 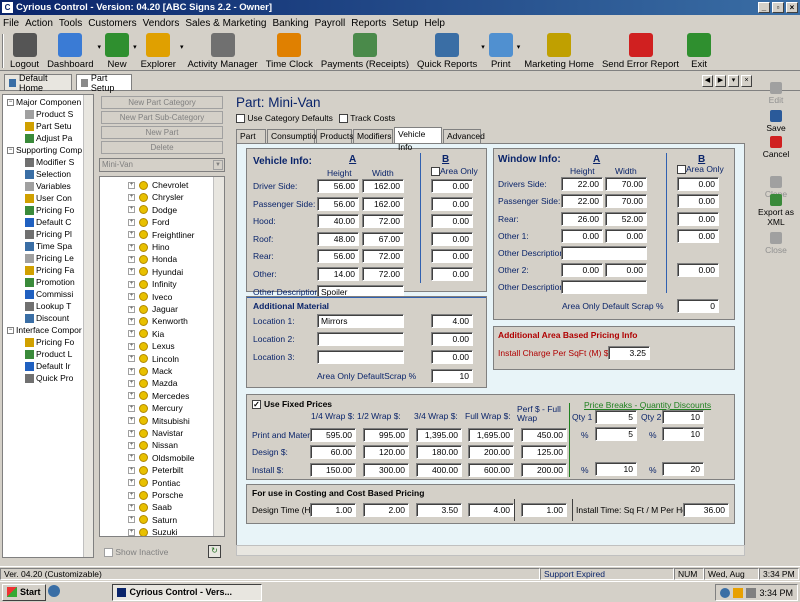 What do you see at coordinates (616, 434) in the screenshot?
I see `discount-1a-field: 5` at bounding box center [616, 434].